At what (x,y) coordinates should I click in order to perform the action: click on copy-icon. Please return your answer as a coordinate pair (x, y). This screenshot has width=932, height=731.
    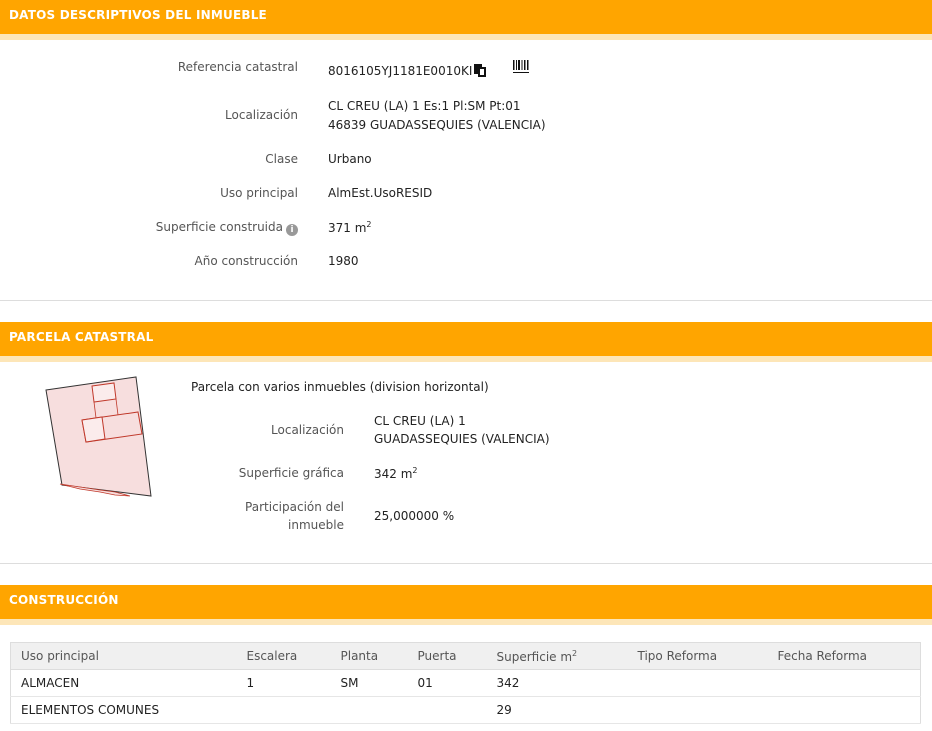
    Looking at the image, I should click on (480, 70).